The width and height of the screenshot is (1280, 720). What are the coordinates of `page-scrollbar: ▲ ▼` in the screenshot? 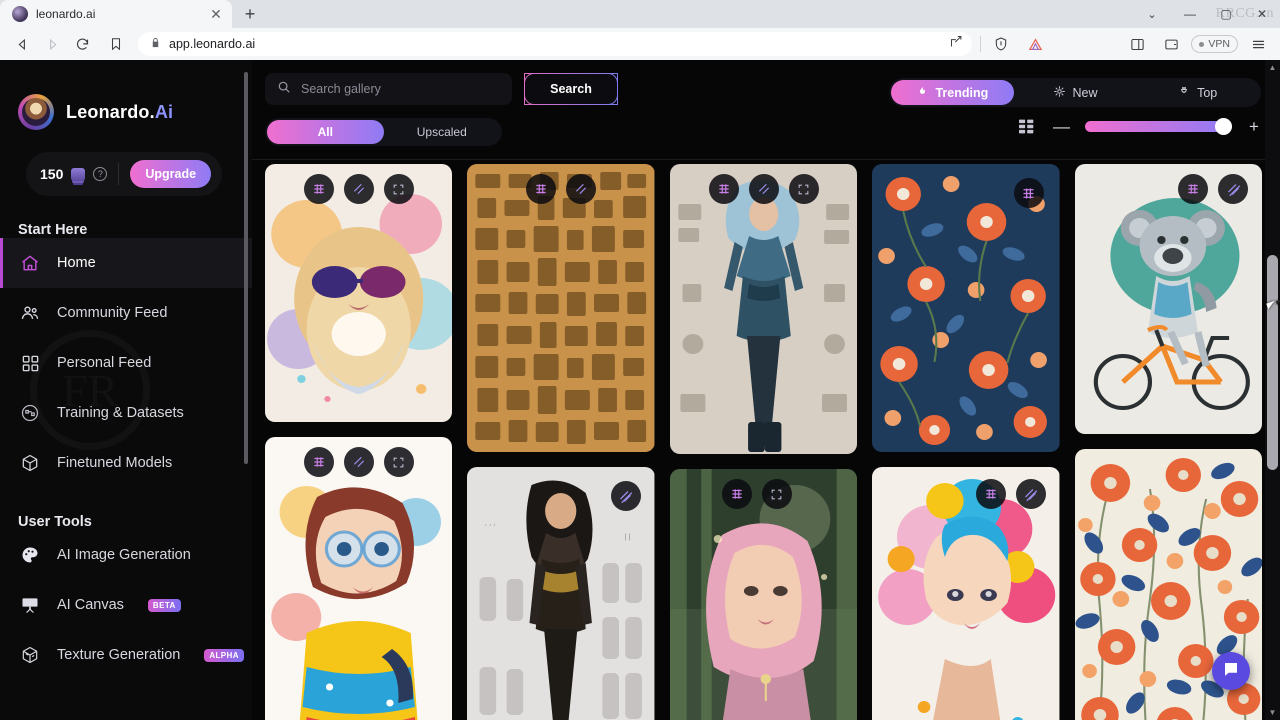 It's located at (1272, 390).